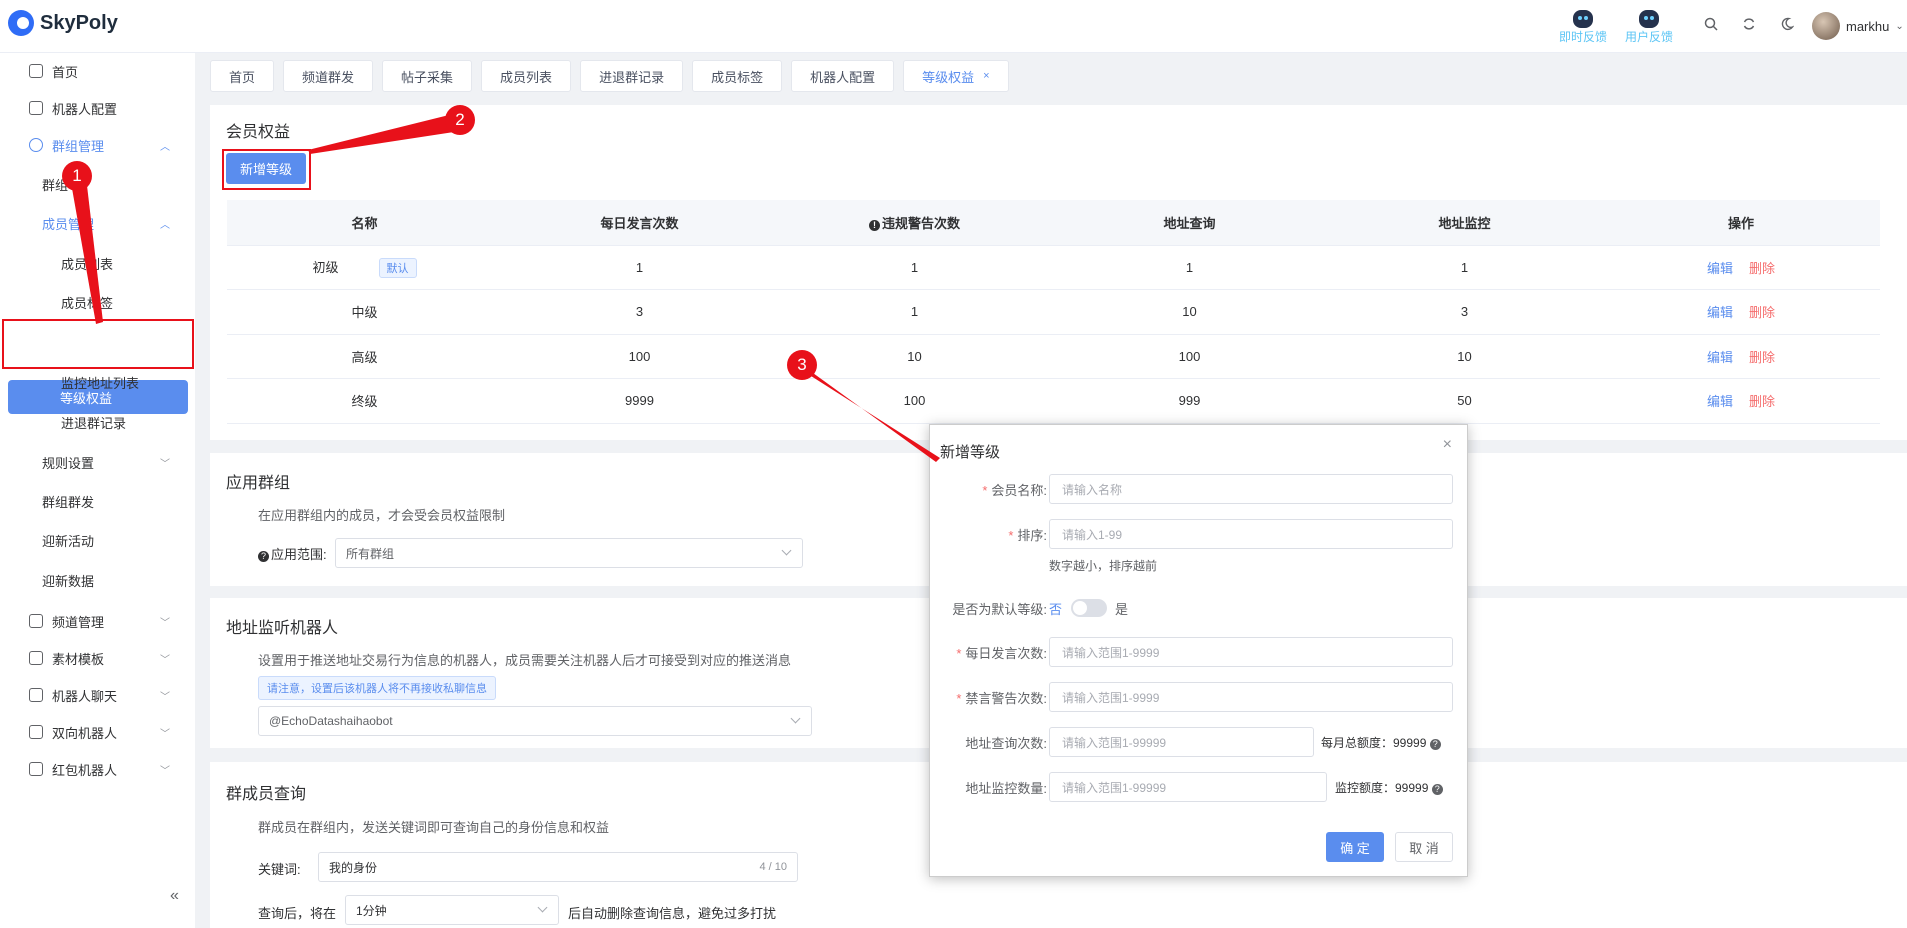 The image size is (1907, 928). I want to click on annotation-badge-2: 2, so click(460, 120).